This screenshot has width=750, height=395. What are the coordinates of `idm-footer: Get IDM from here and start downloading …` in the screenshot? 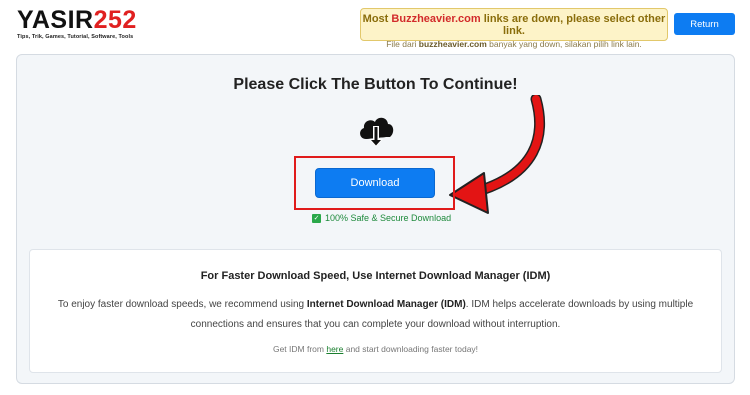 It's located at (375, 349).